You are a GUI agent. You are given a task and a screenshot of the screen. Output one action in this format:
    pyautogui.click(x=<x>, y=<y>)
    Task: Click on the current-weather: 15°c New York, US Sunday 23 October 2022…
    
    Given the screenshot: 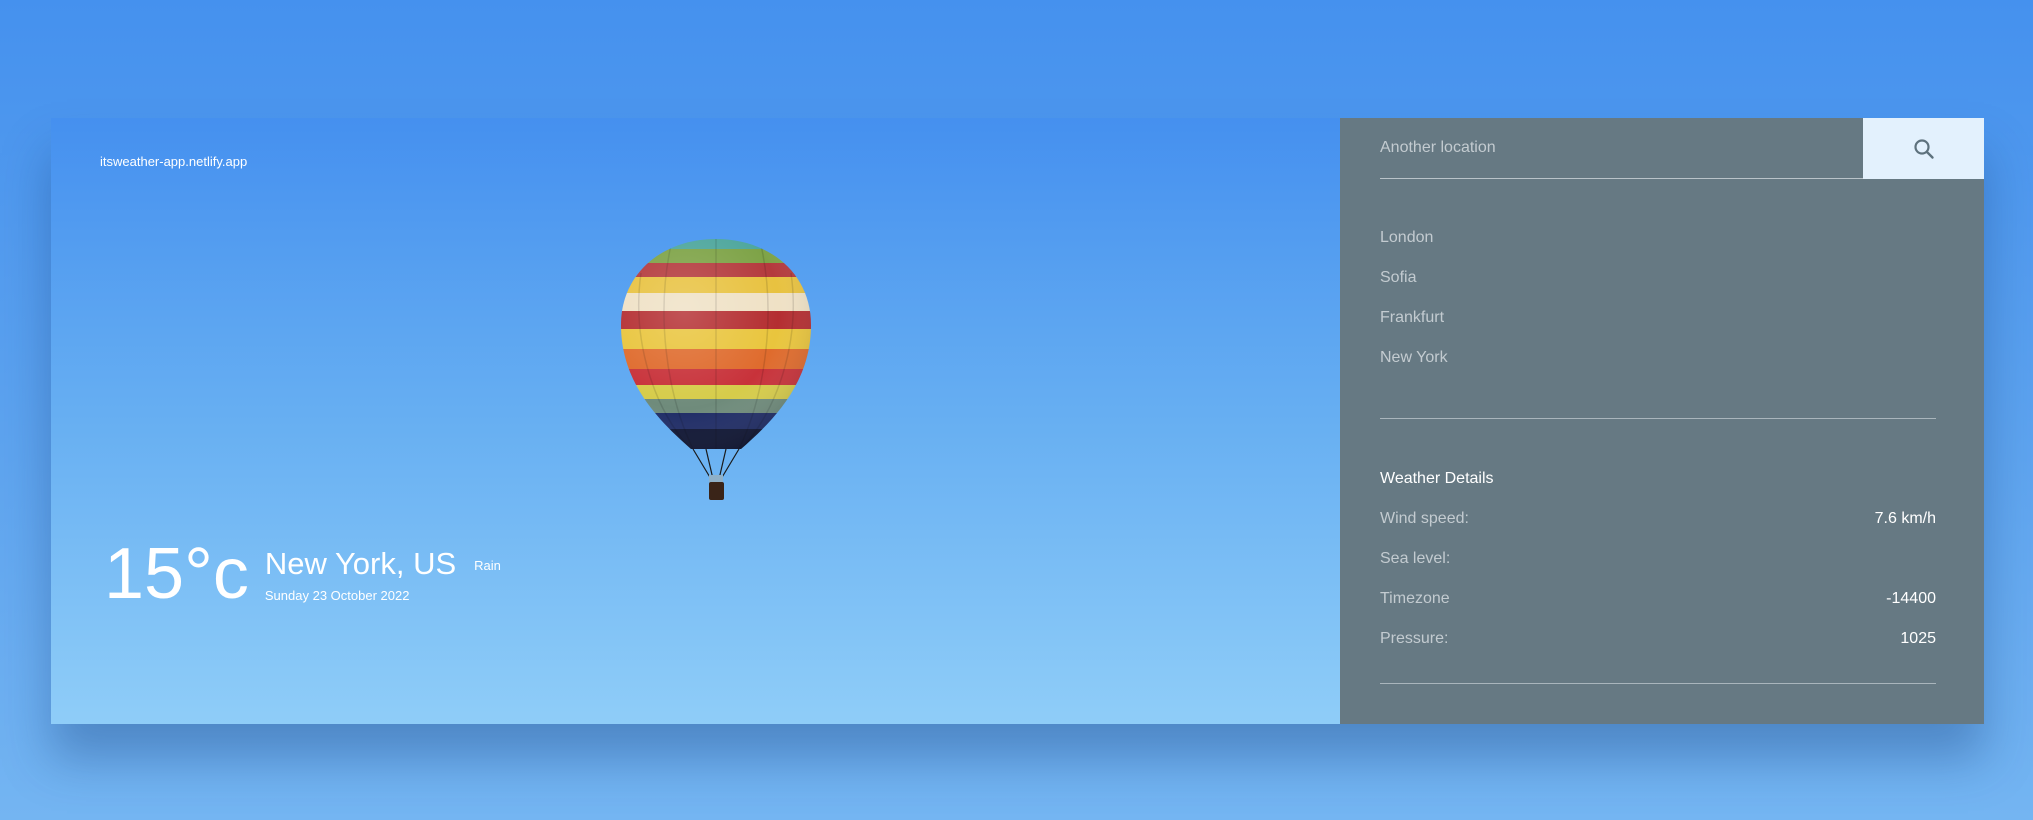 What is the action you would take?
    pyautogui.click(x=302, y=574)
    